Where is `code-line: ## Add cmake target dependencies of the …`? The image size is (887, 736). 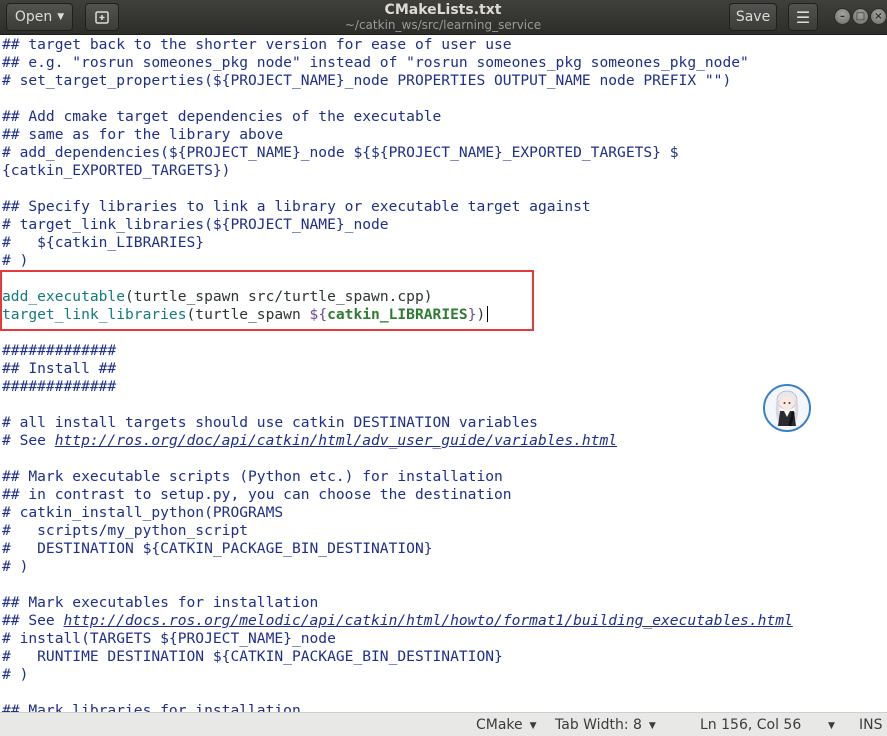
code-line: ## Add cmake target dependencies of the … is located at coordinates (222, 116).